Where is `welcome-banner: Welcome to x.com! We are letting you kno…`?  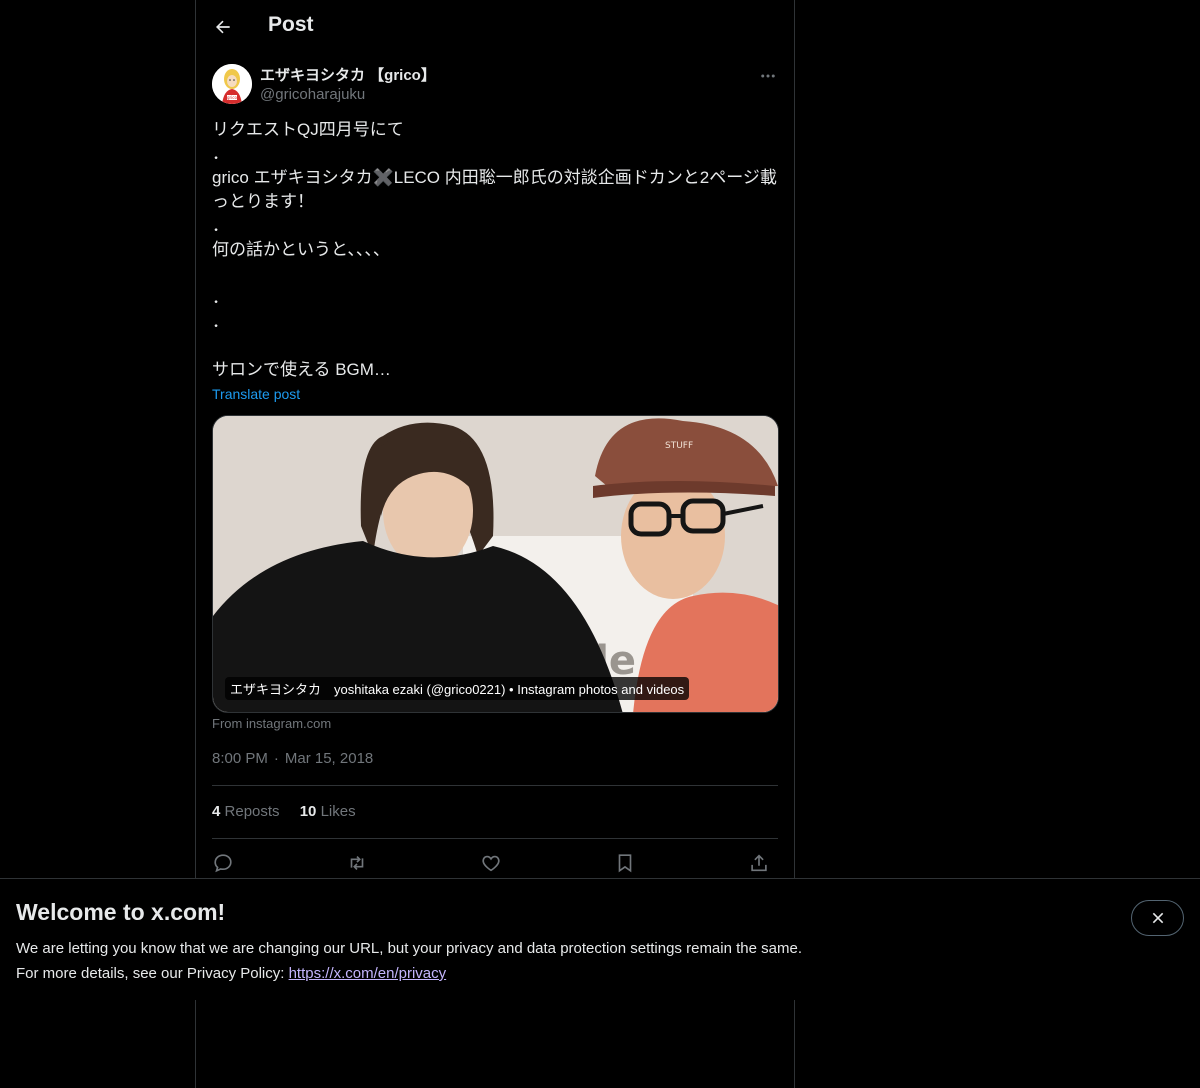 welcome-banner: Welcome to x.com! We are letting you kno… is located at coordinates (600, 939).